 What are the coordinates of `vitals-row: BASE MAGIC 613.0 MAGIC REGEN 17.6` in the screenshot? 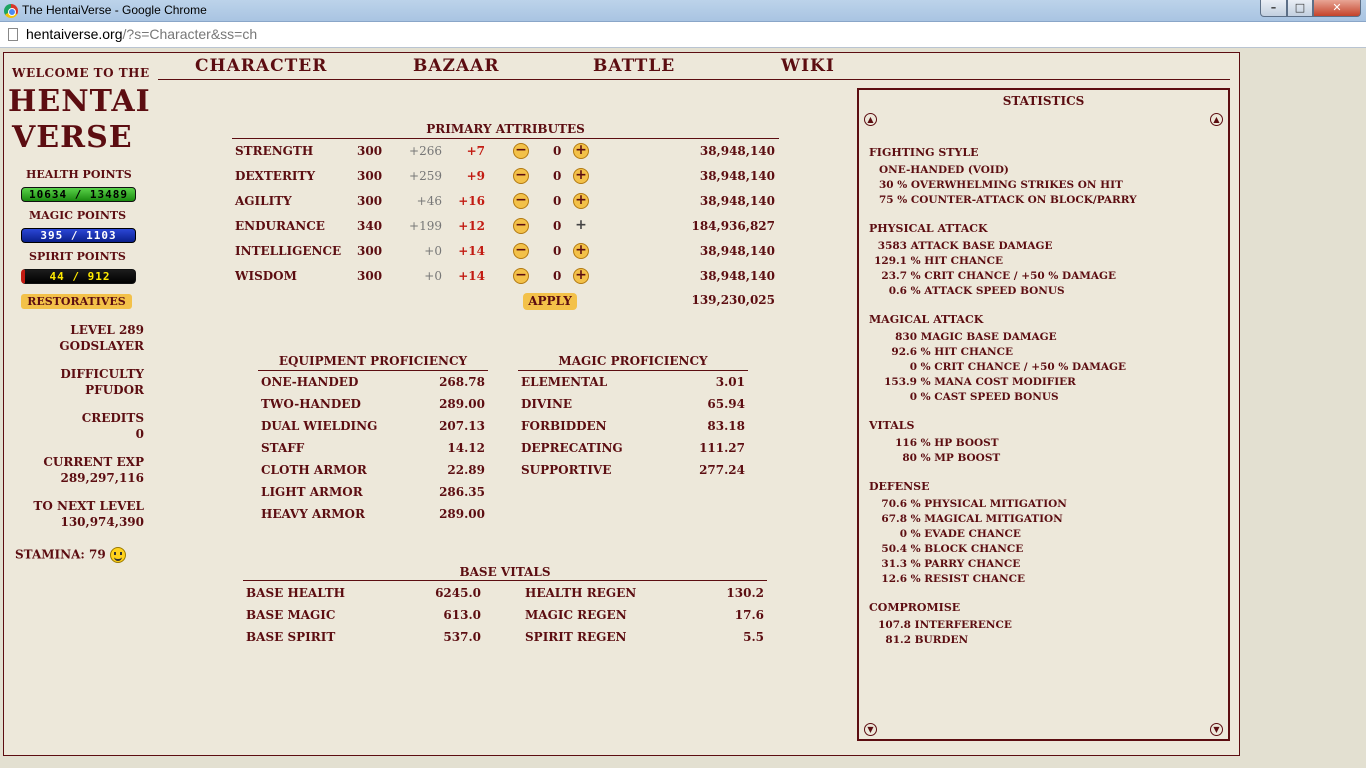 It's located at (505, 616).